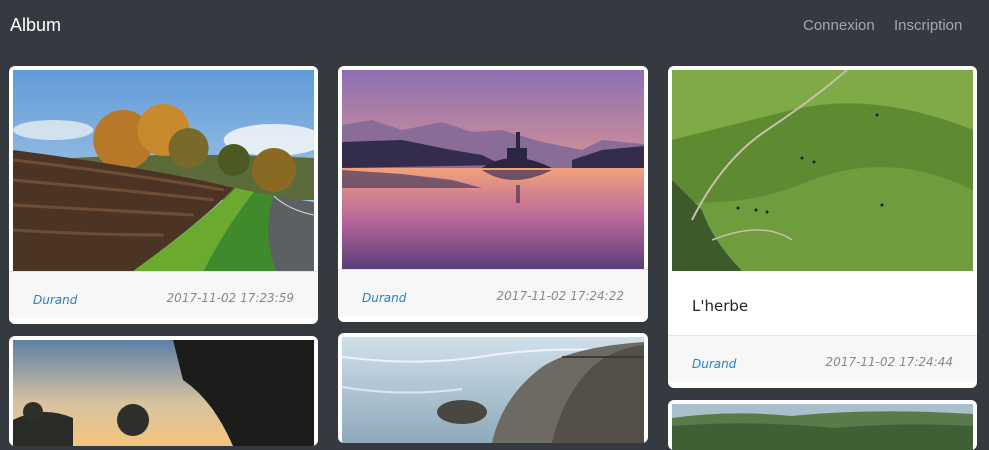 This screenshot has height=450, width=989. What do you see at coordinates (35, 25) in the screenshot?
I see `brand-title: Album` at bounding box center [35, 25].